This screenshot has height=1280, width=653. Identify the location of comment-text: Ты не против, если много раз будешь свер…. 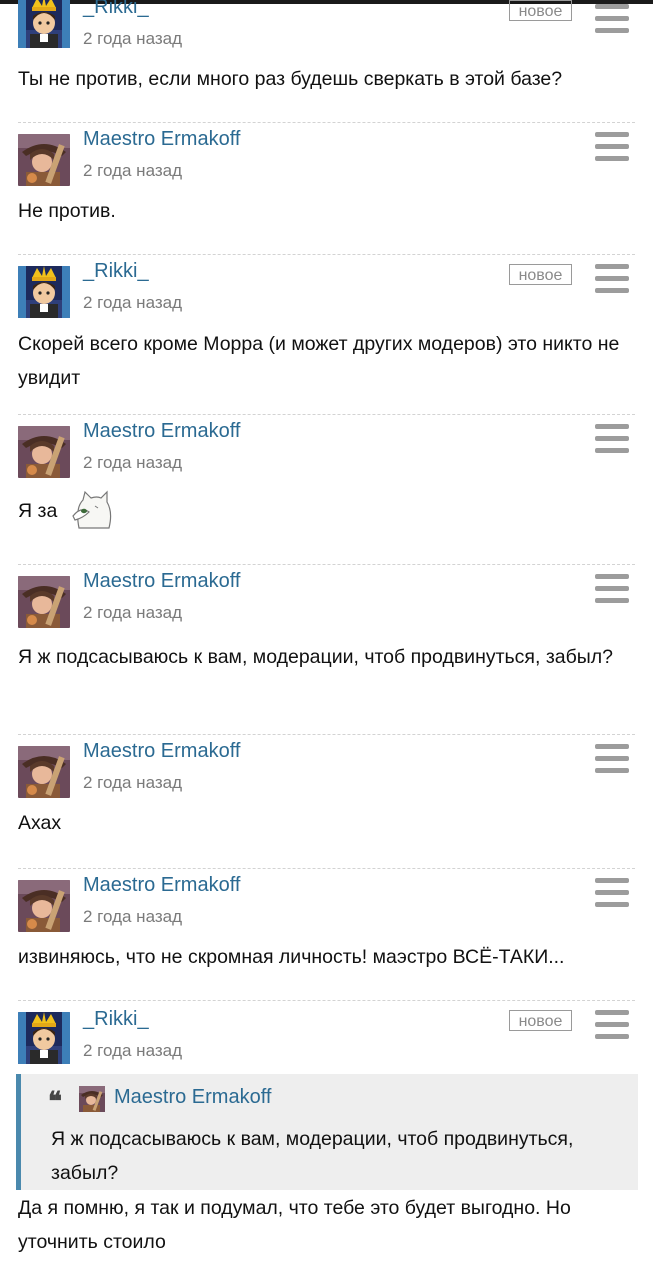
(290, 79).